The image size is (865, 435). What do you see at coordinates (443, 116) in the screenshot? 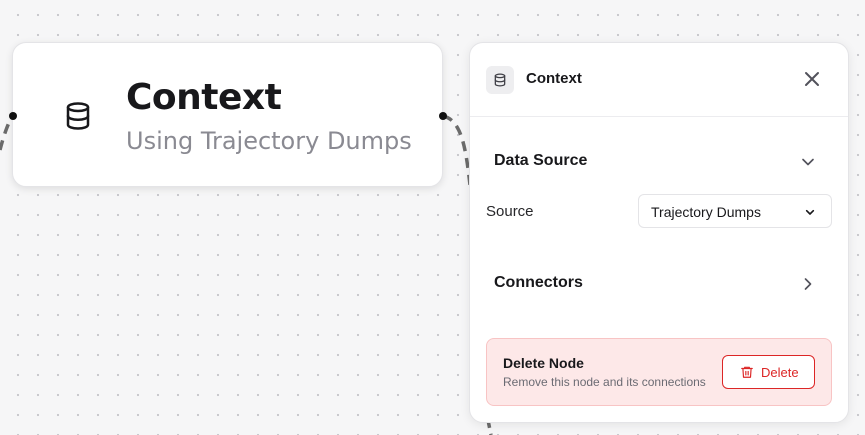
I see `node-output-handle` at bounding box center [443, 116].